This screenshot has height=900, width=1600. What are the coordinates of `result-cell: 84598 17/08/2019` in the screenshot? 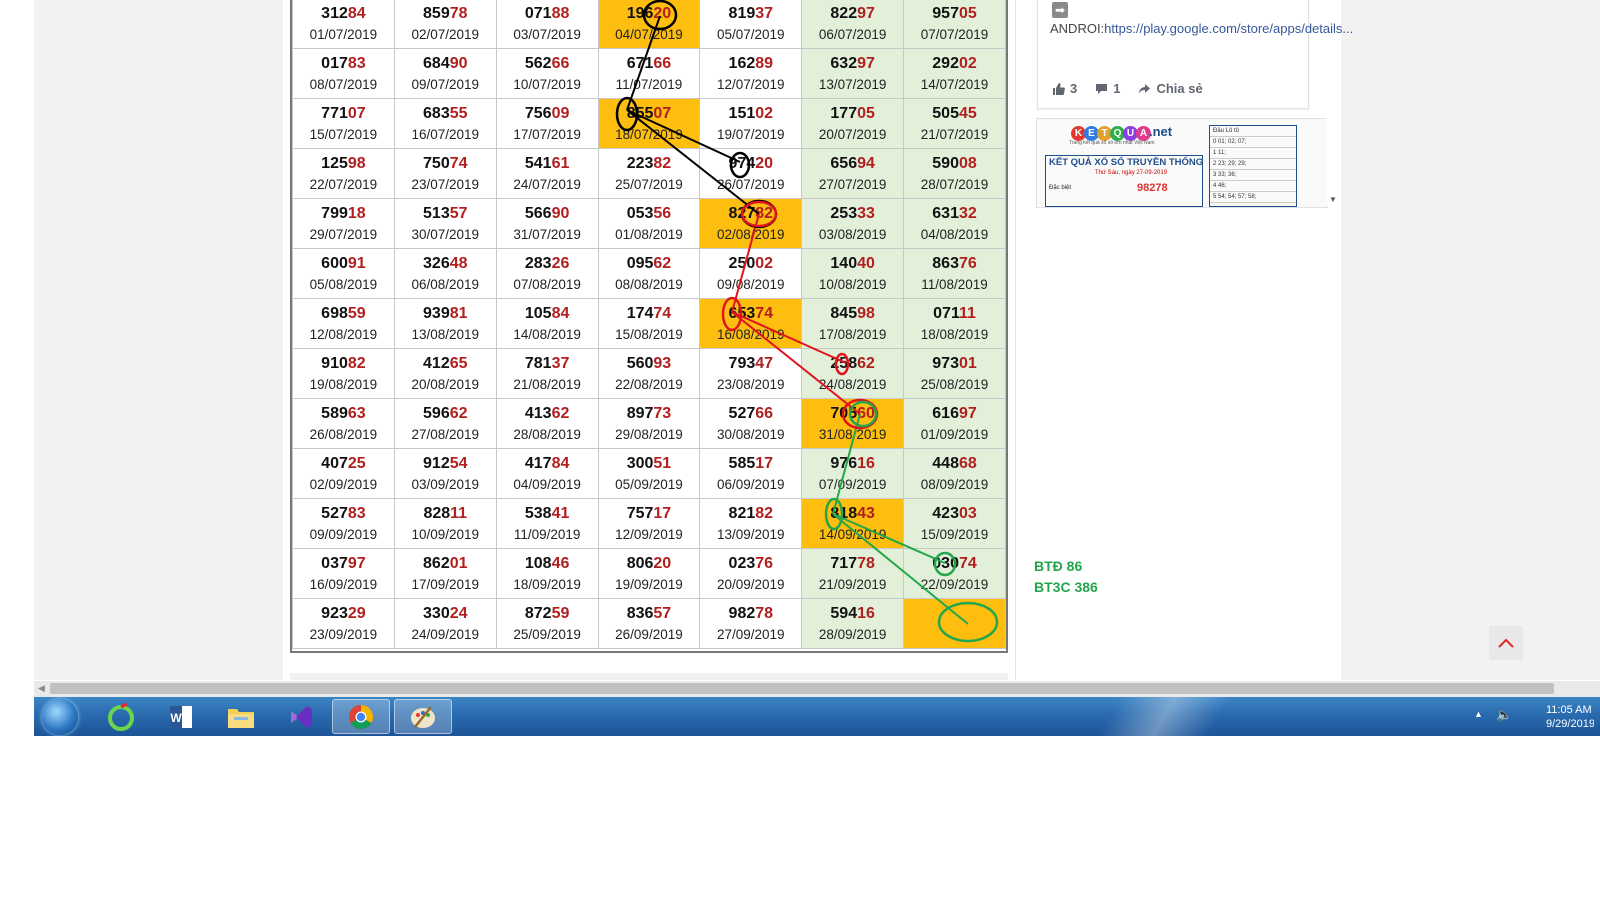 It's located at (853, 323).